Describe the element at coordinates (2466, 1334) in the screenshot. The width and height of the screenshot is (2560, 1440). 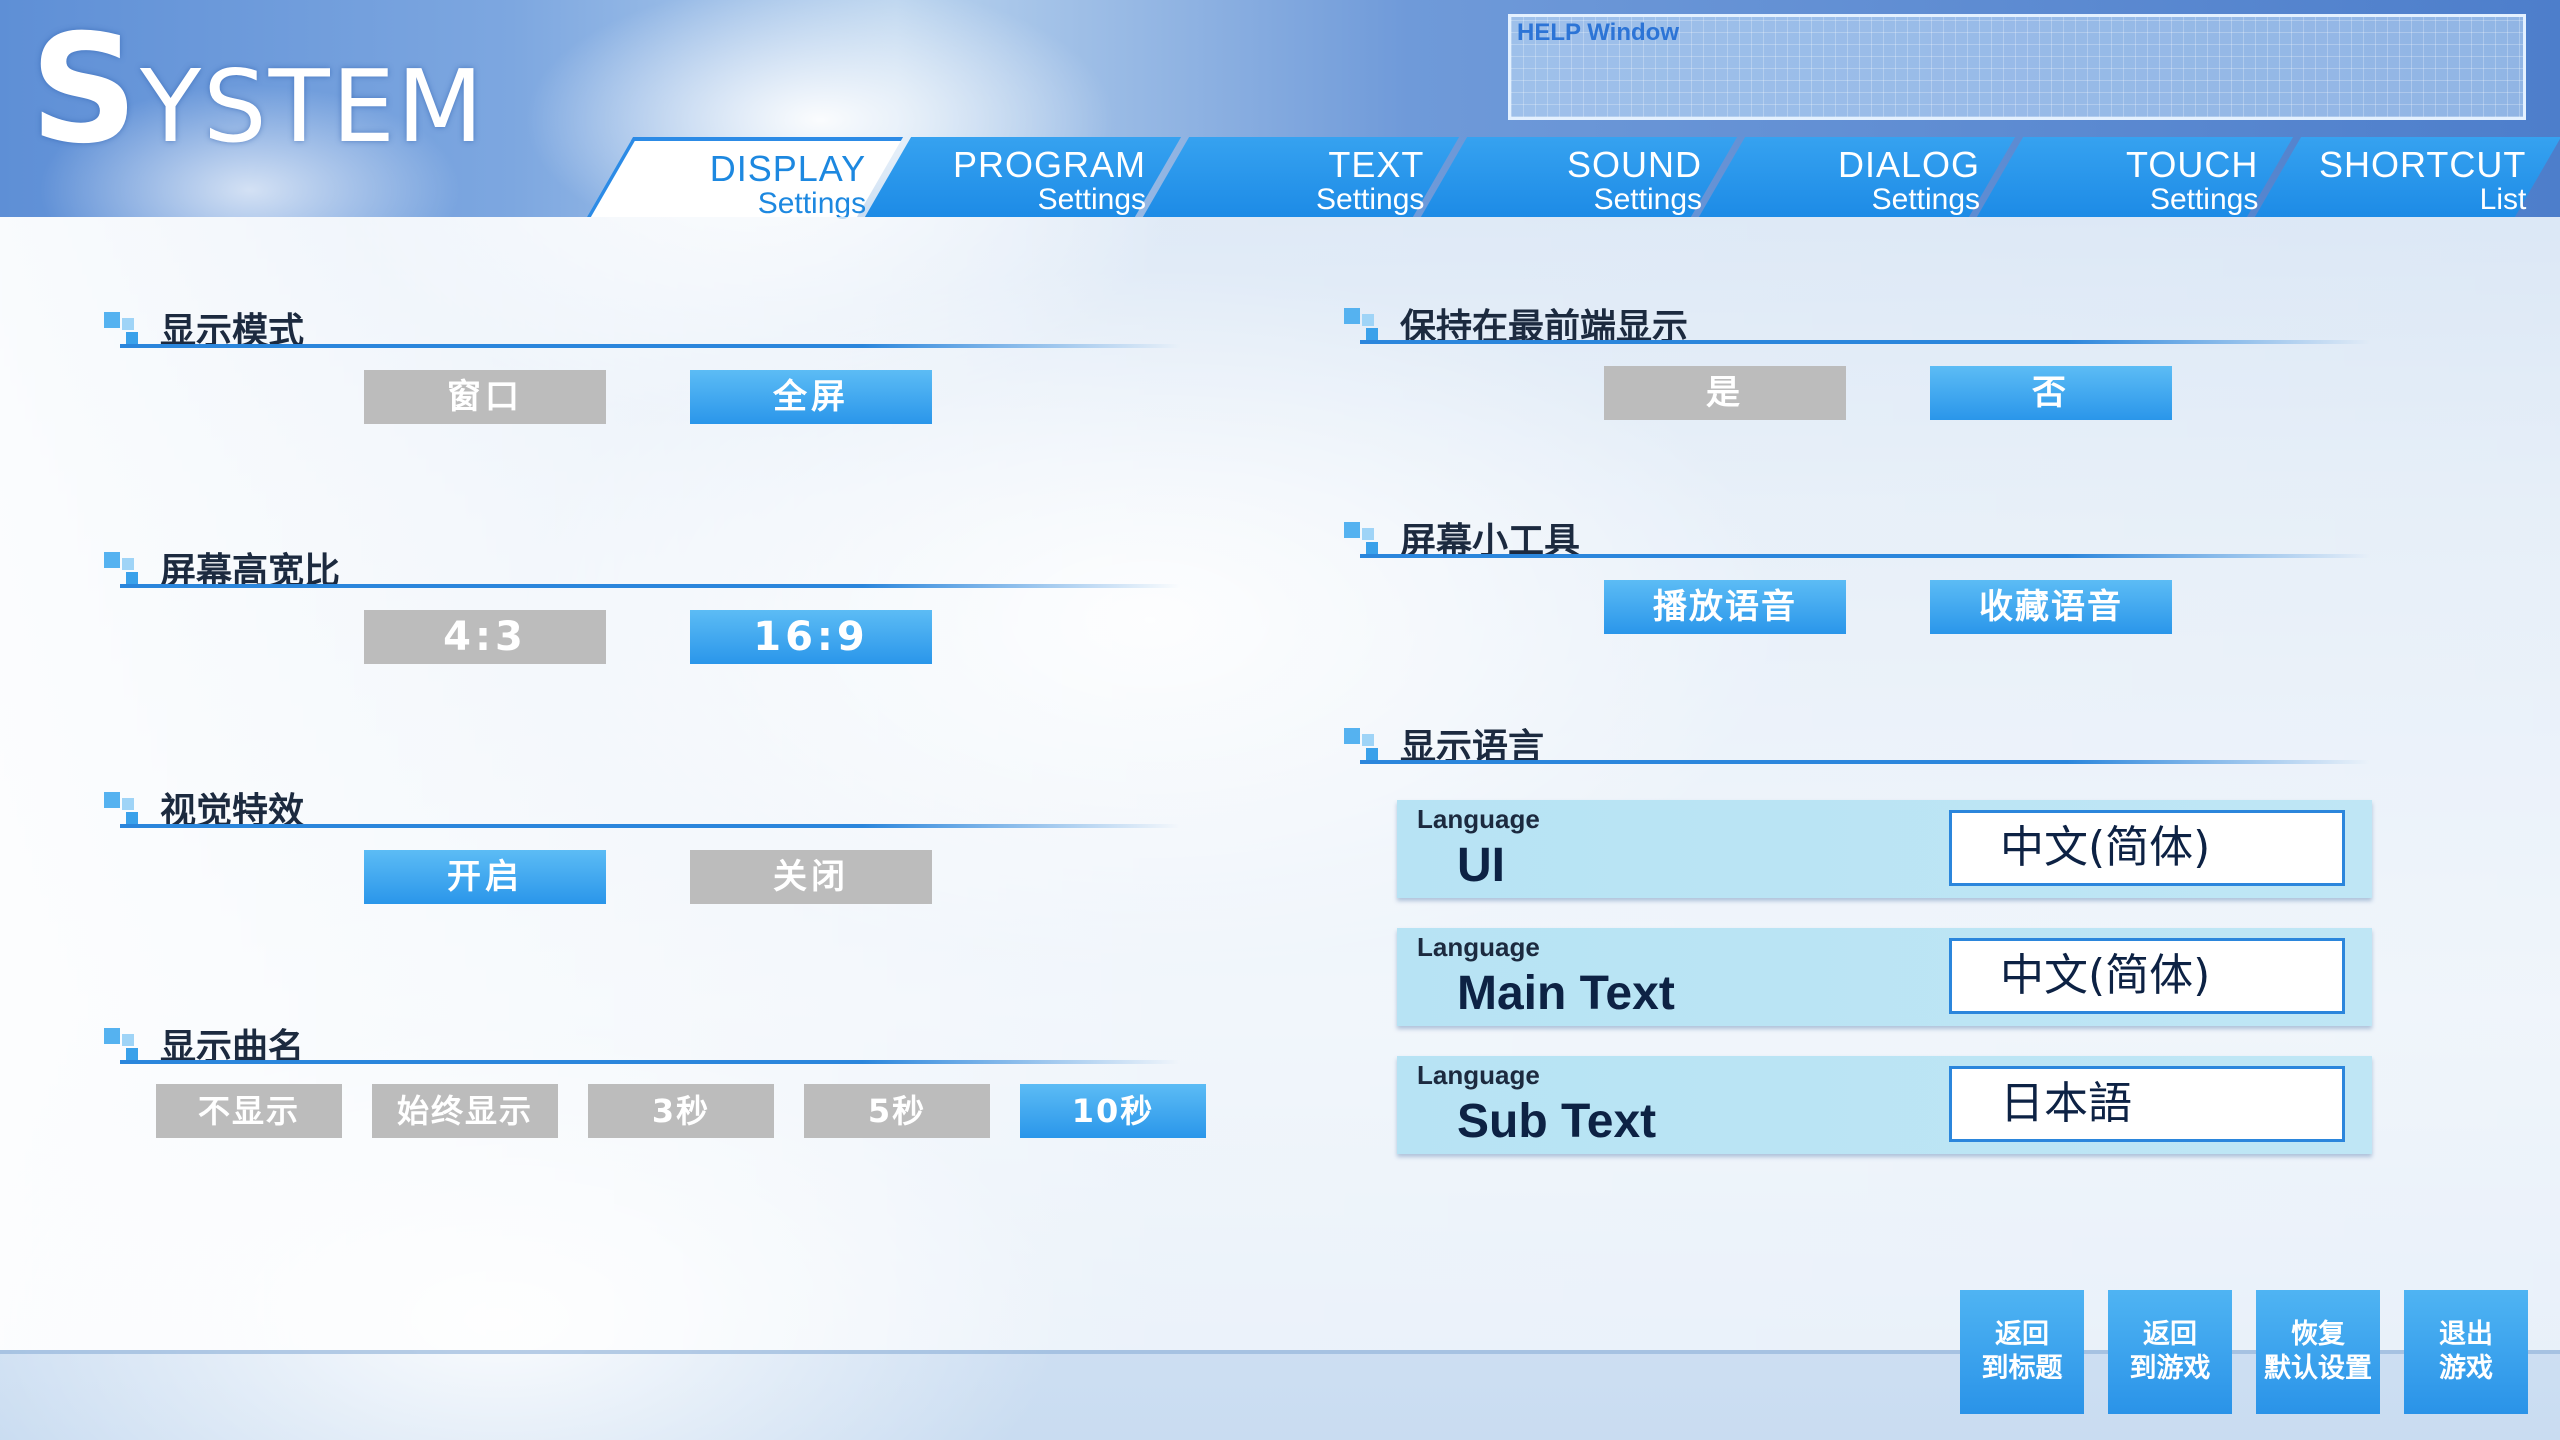
I see `button-label-line1: 退出` at that location.